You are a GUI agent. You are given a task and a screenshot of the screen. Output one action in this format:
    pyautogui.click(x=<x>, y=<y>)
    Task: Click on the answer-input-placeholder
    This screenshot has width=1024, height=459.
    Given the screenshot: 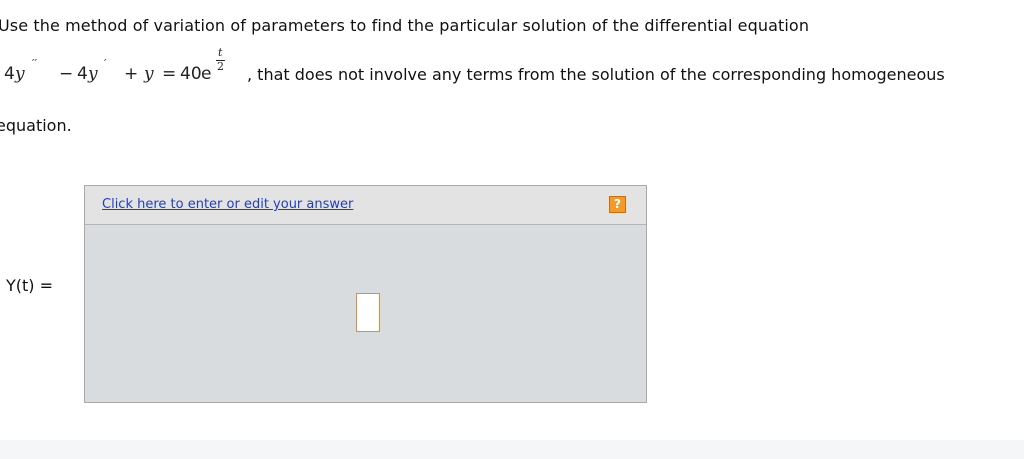 What is the action you would take?
    pyautogui.click(x=368, y=312)
    